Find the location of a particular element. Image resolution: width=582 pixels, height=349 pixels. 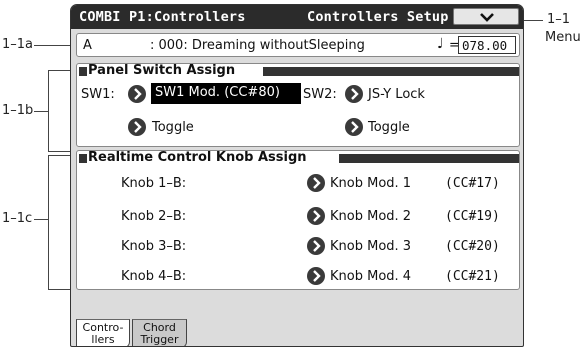

knob-cc-number: (CC#19) is located at coordinates (472, 216).